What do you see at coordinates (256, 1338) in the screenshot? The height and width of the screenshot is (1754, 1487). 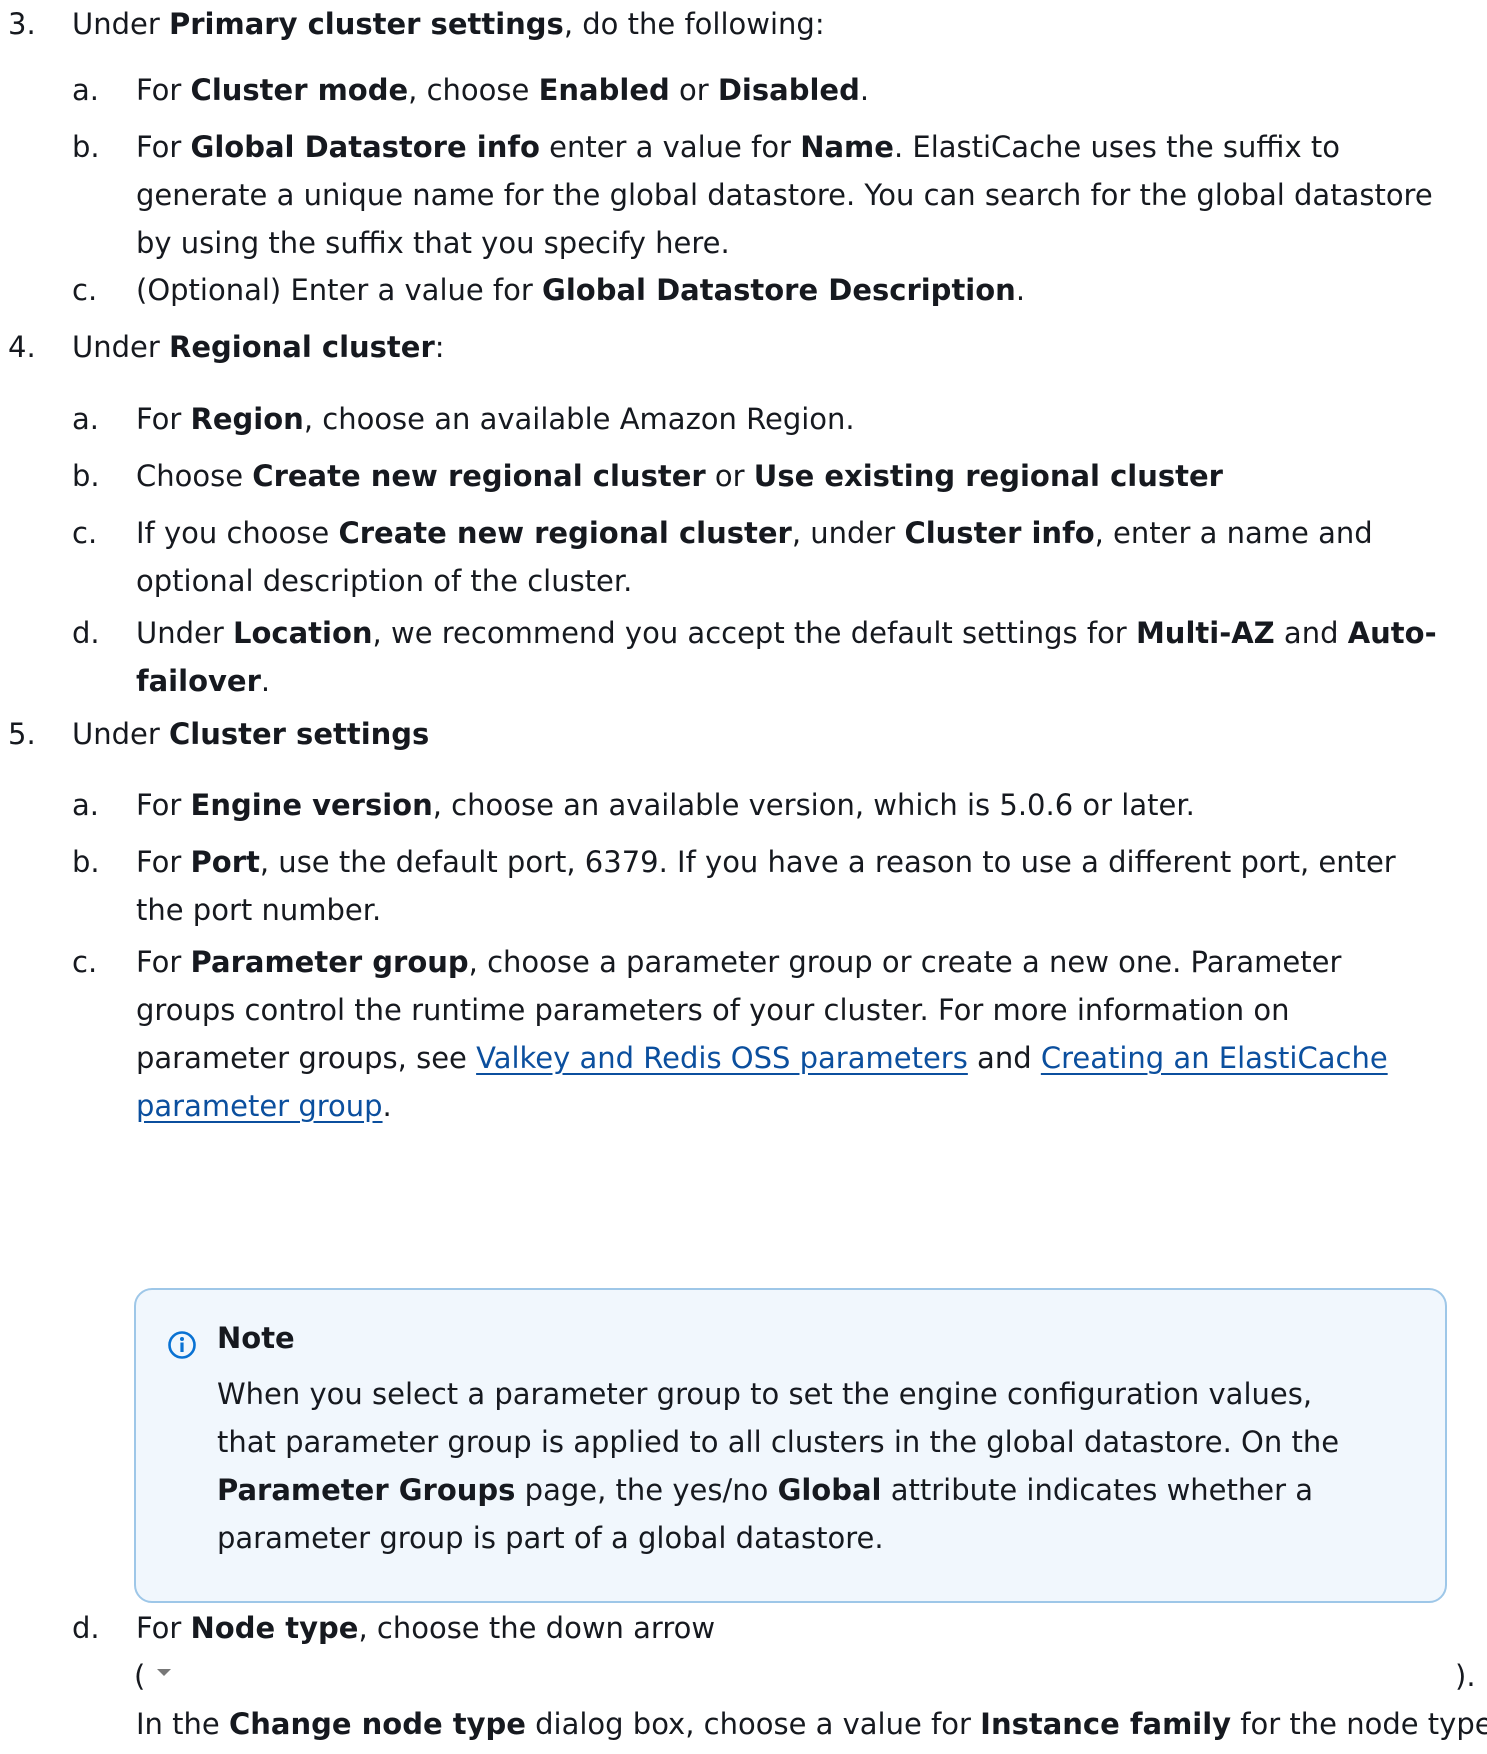 I see `note-title: Note` at bounding box center [256, 1338].